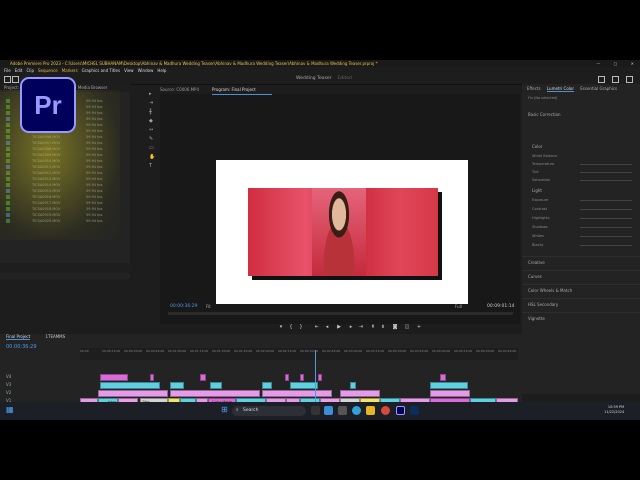 The image size is (640, 480). I want to click on lift-icon: ⇞, so click(373, 327).